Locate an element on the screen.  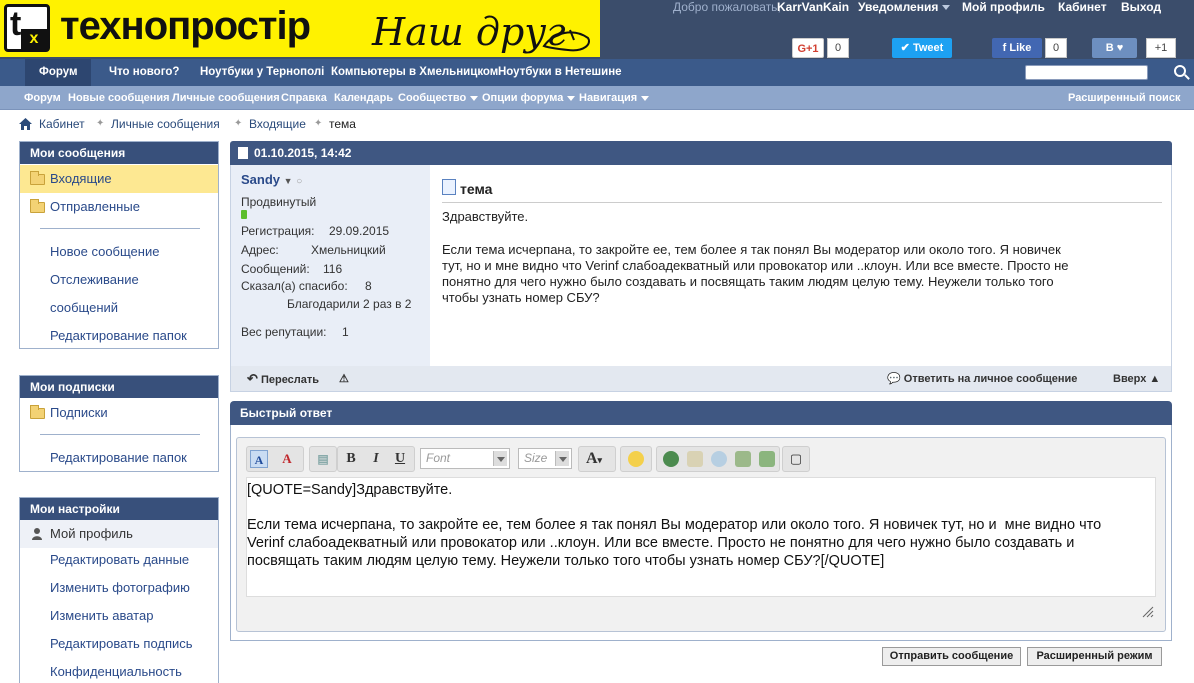
tab-laptops-ternopil: Ноутбуки у Тернополі is located at coordinates (262, 72).